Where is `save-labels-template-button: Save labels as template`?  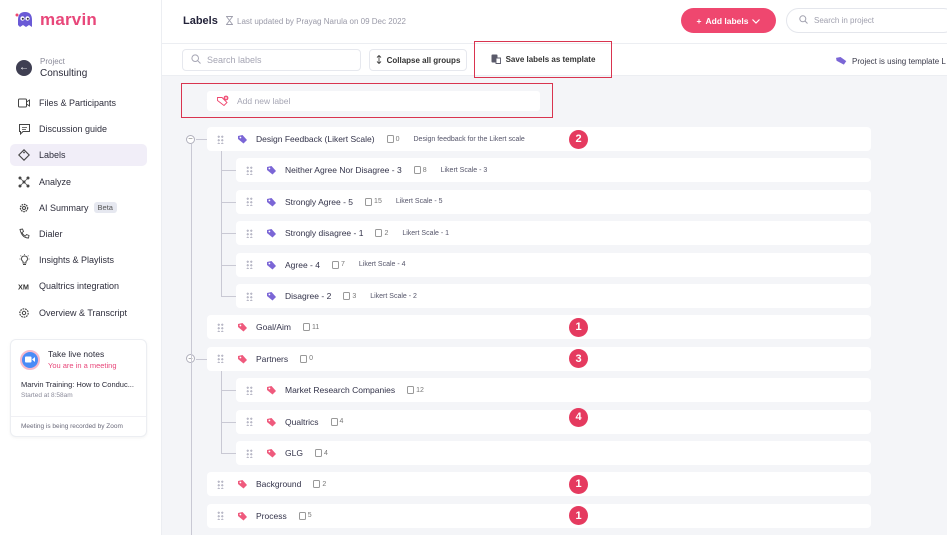 save-labels-template-button: Save labels as template is located at coordinates (543, 59).